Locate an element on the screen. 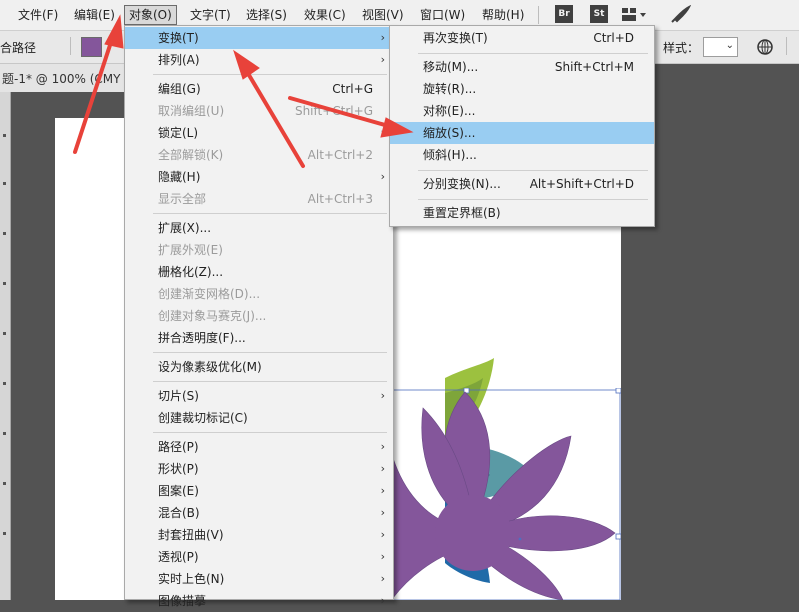  menu-item-pixel-perfect: 设为像素级优化(M) is located at coordinates (259, 367).